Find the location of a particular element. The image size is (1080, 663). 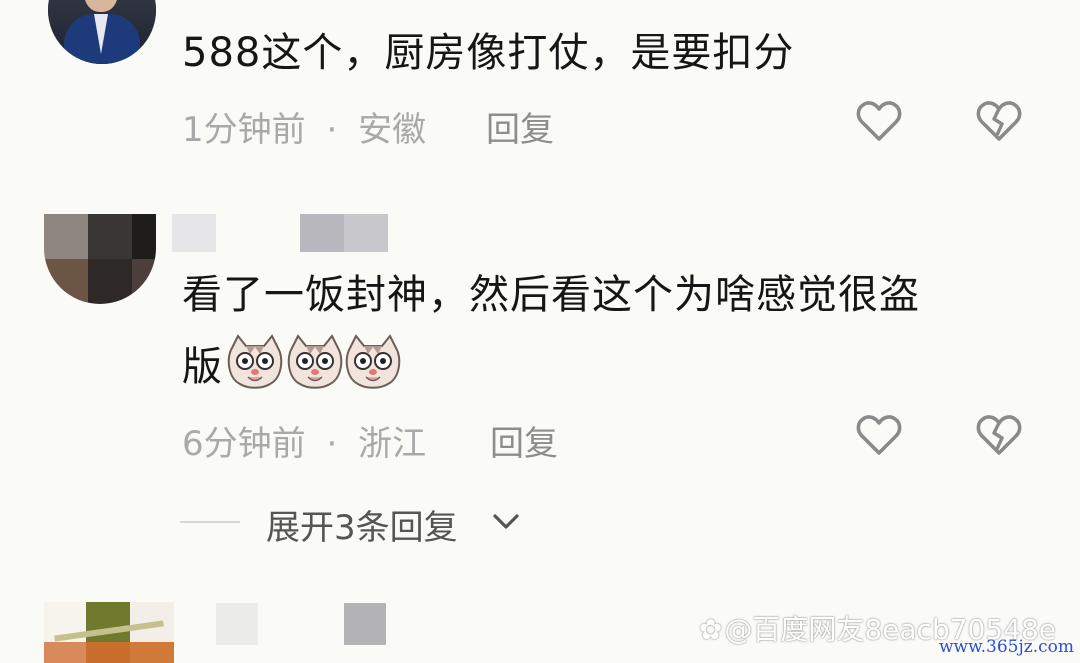

comment-meta: 1分钟前 · 安徽 is located at coordinates (304, 126).